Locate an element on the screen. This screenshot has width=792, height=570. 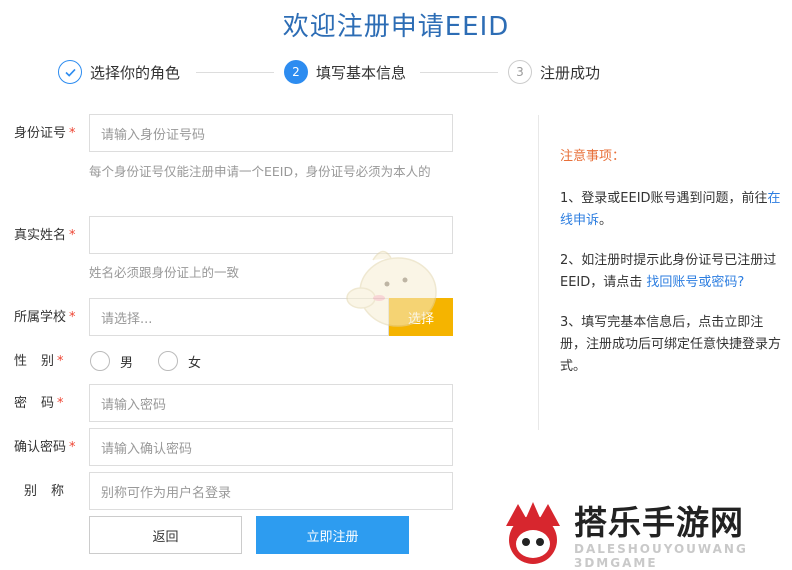
back-button: 返回 is located at coordinates (165, 535).